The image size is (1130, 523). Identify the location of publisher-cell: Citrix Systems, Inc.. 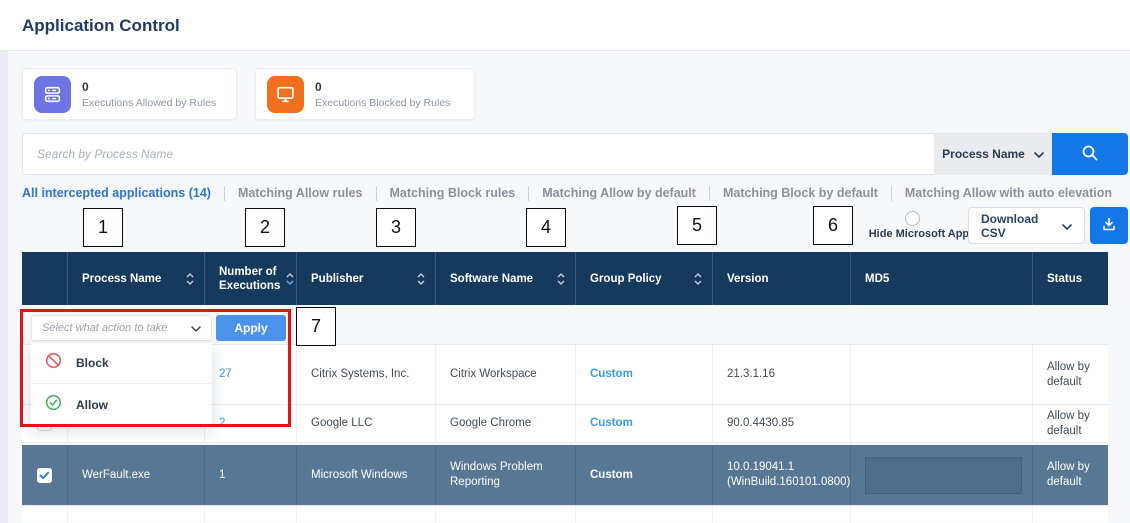
(366, 374).